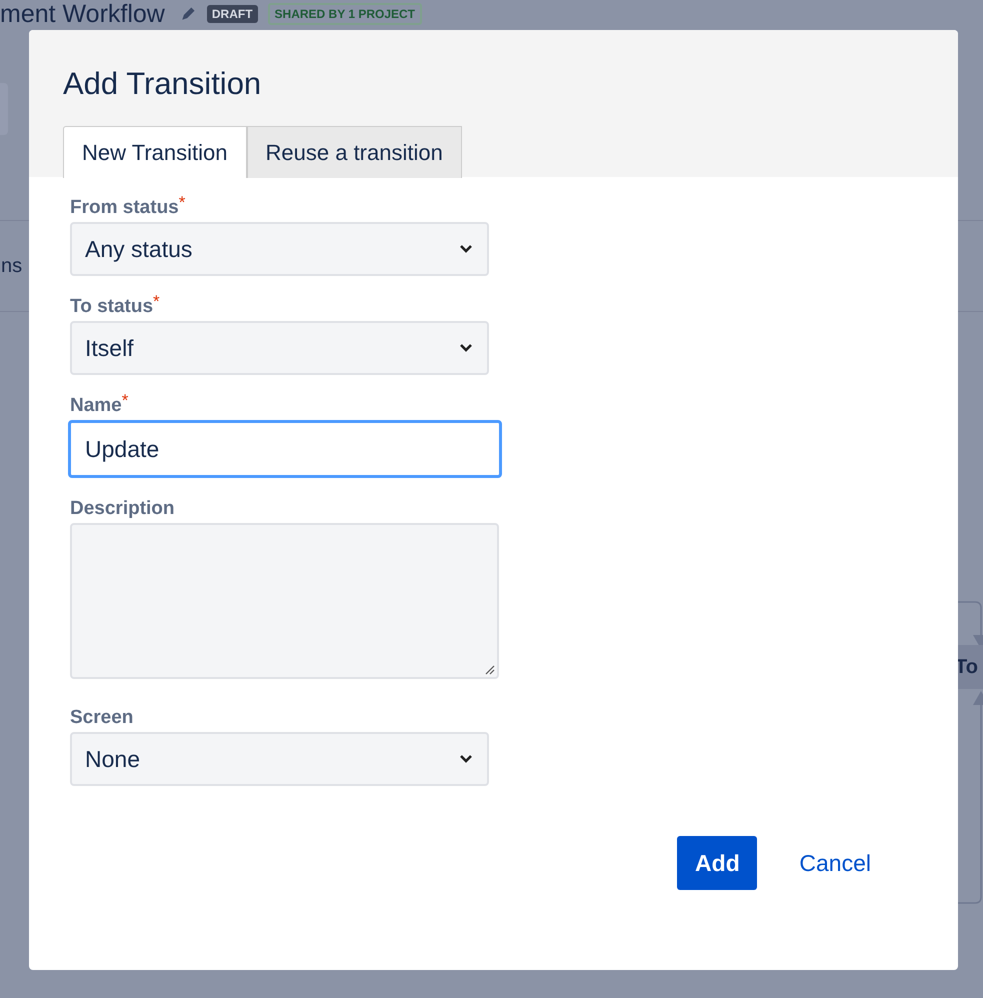 Image resolution: width=983 pixels, height=998 pixels. What do you see at coordinates (162, 84) in the screenshot?
I see `dialog-title: Add Transition` at bounding box center [162, 84].